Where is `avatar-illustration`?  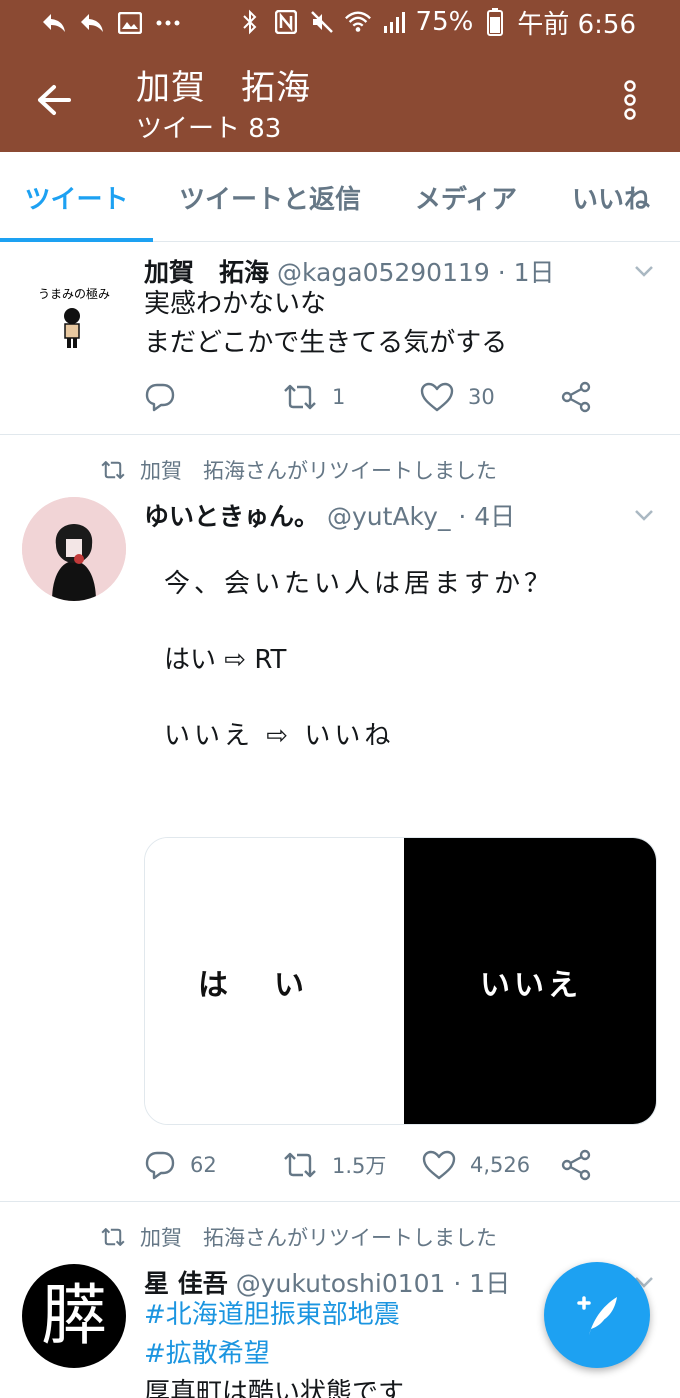
avatar-illustration is located at coordinates (74, 549).